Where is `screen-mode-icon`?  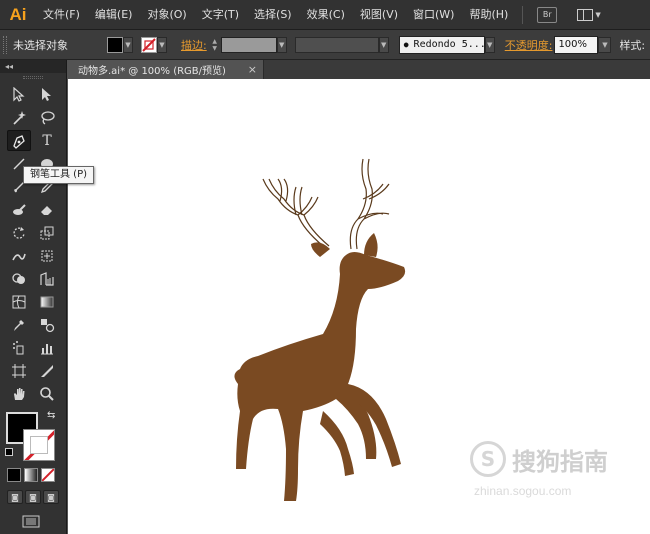 screen-mode-icon is located at coordinates (31, 521).